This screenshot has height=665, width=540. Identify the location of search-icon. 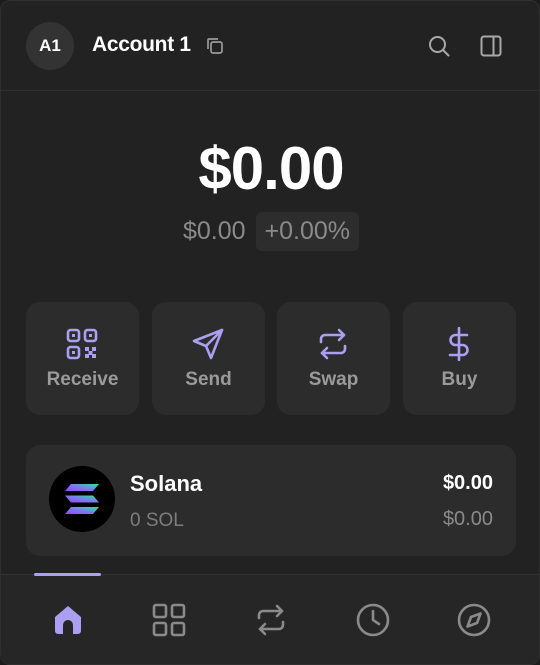
(439, 46).